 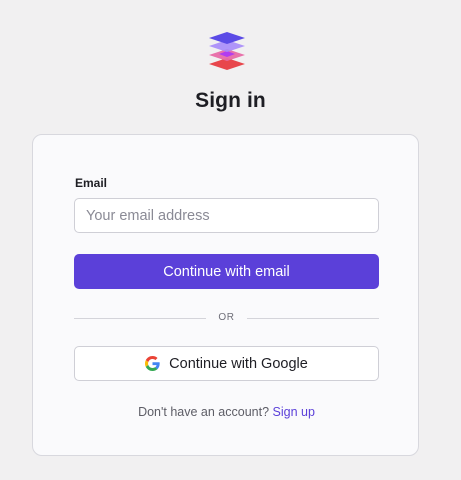 I want to click on stacked-layers-logo-icon, so click(x=227, y=51).